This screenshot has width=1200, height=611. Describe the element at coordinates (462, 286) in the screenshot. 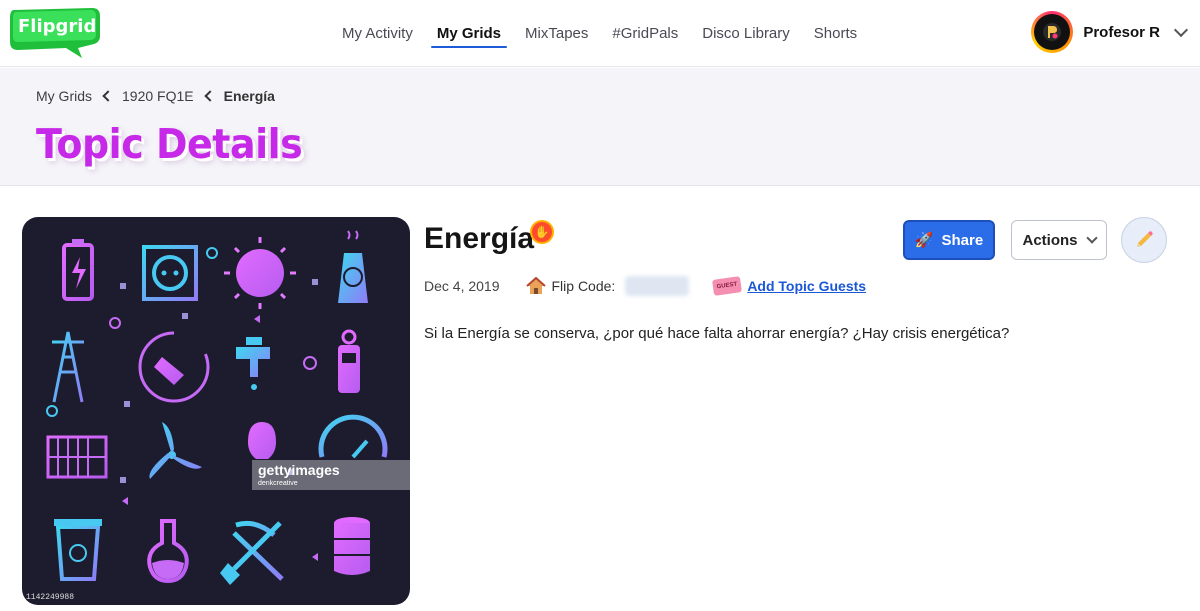

I see `topic-date: Dec 4, 2019` at that location.